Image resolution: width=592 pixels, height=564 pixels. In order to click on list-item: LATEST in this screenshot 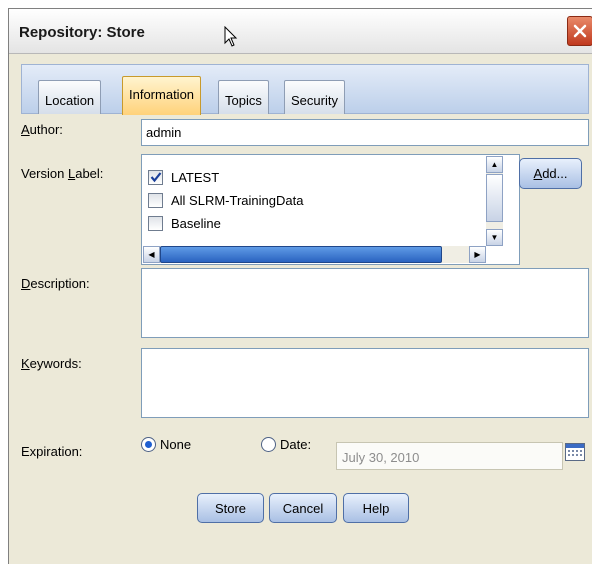, I will do `click(183, 177)`.